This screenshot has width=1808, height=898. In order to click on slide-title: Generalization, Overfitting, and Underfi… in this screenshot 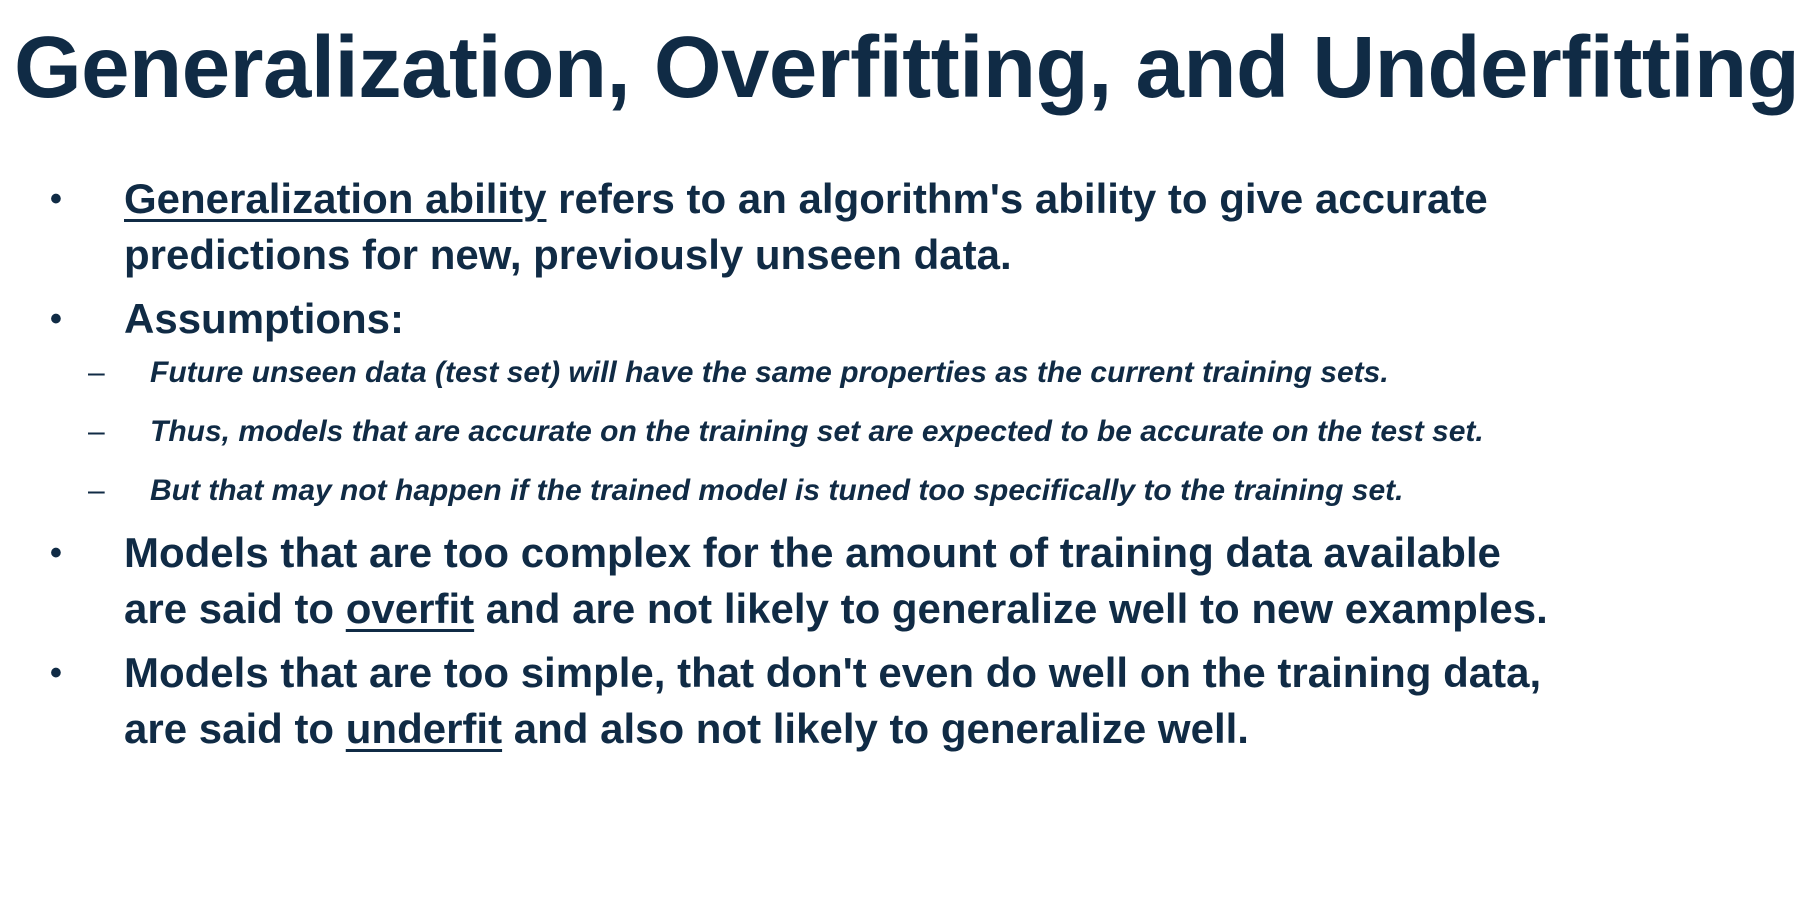, I will do `click(907, 67)`.